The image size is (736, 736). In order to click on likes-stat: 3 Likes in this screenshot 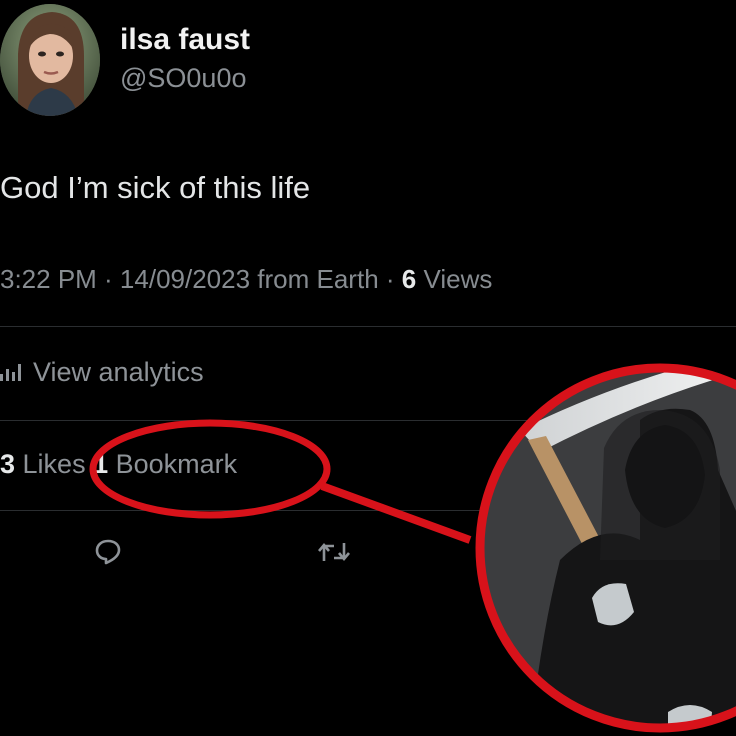, I will do `click(46, 464)`.